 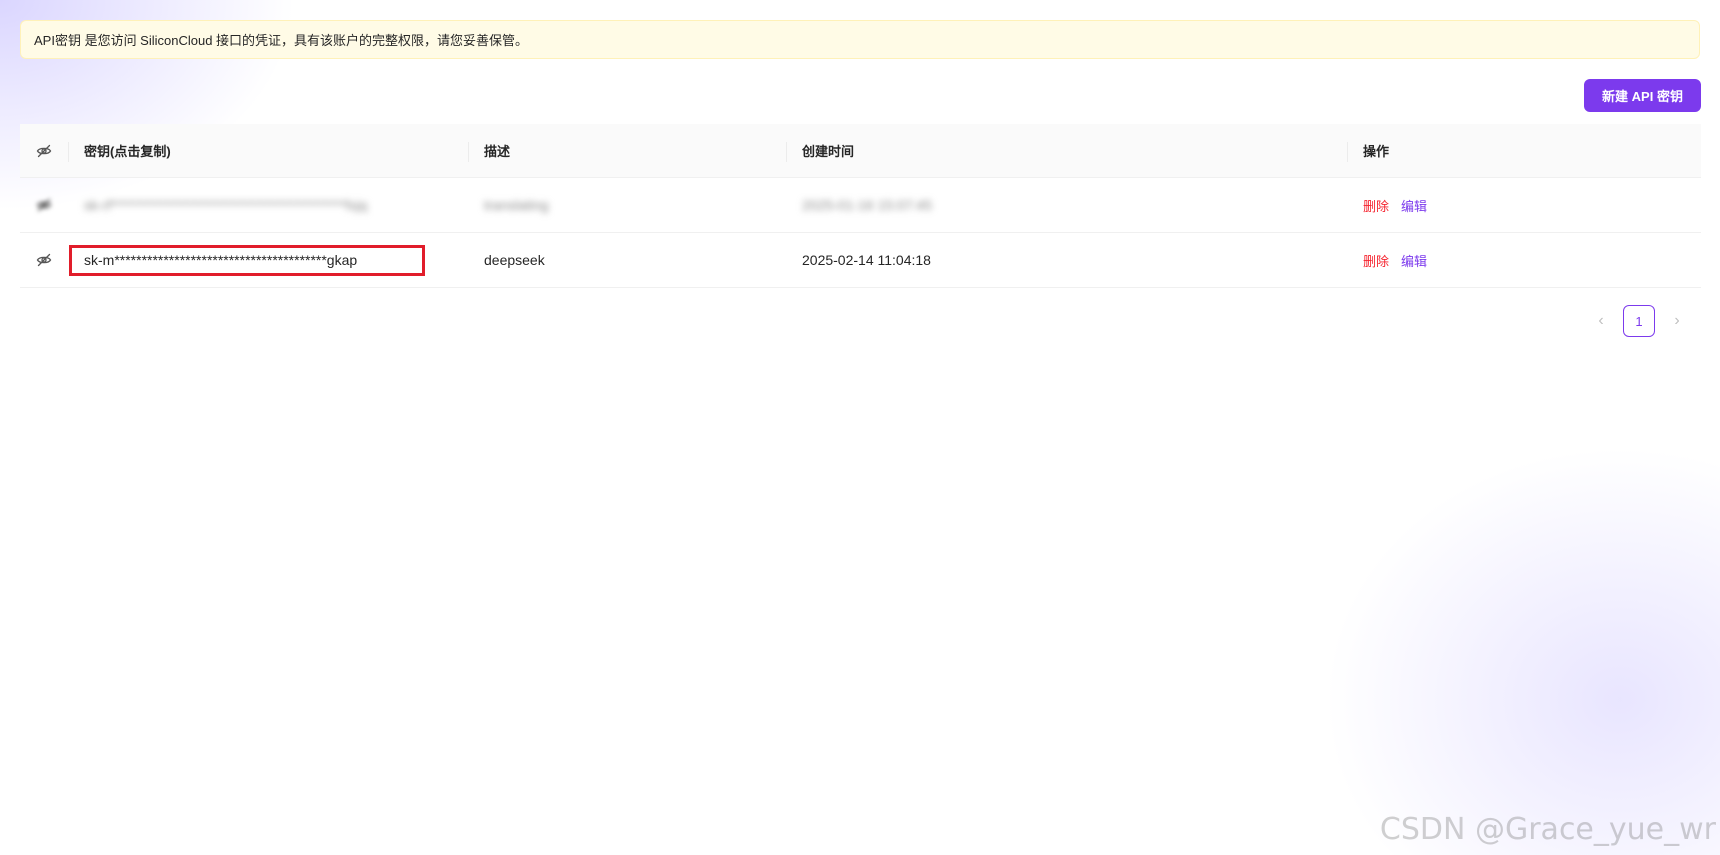 I want to click on pagination: ‹ 1 ›, so click(x=1639, y=321).